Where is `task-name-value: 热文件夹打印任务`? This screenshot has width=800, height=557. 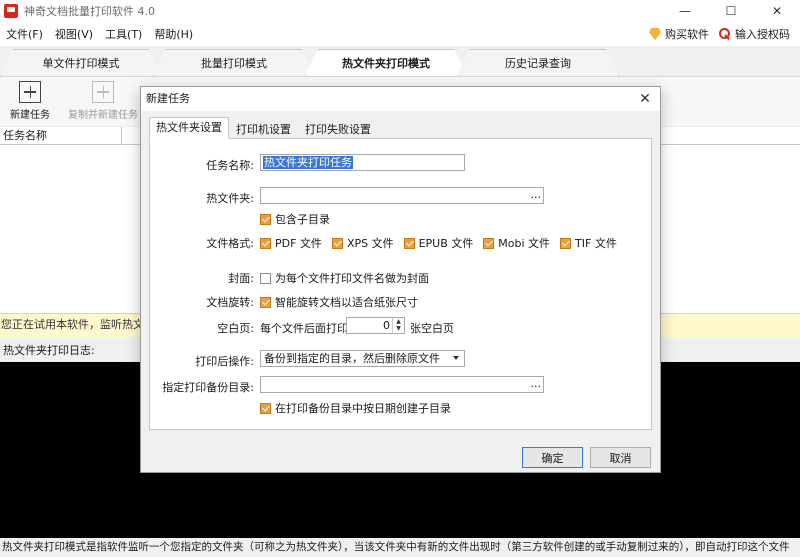
task-name-value: 热文件夹打印任务 is located at coordinates (308, 162).